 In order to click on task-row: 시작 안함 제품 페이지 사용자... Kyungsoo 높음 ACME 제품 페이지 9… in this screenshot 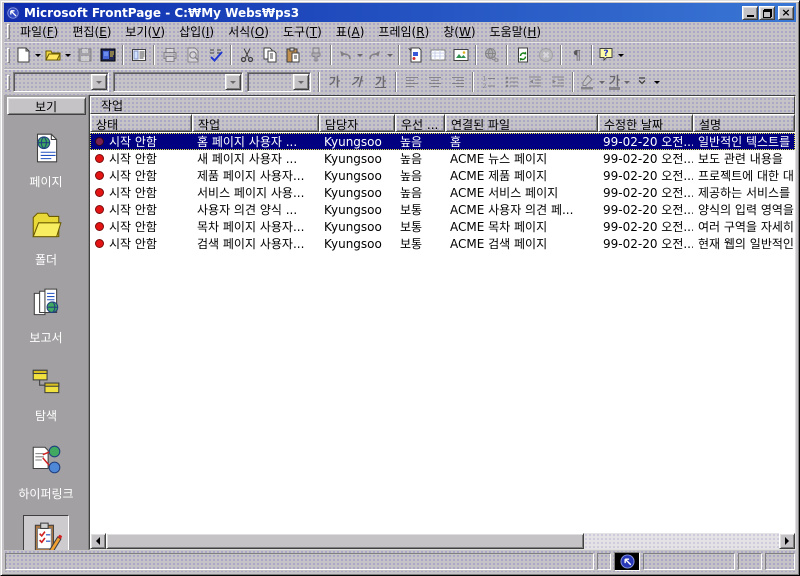, I will do `click(442, 175)`.